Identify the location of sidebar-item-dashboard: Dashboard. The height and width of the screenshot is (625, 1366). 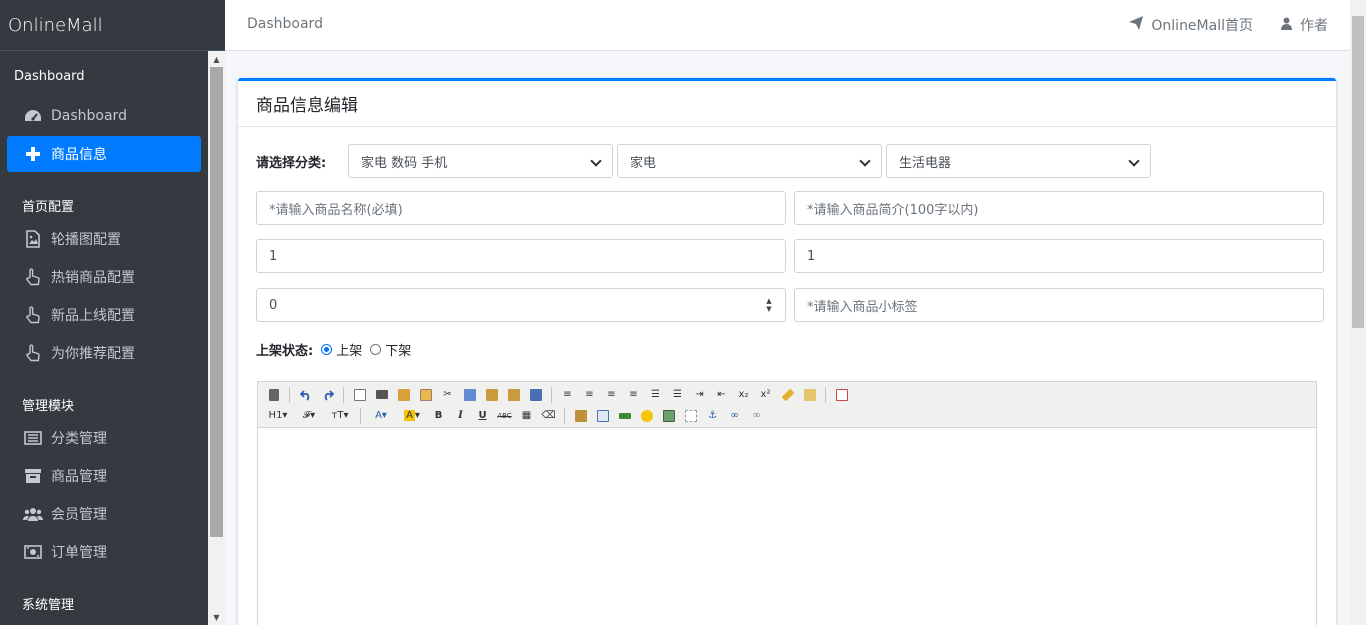
(104, 116).